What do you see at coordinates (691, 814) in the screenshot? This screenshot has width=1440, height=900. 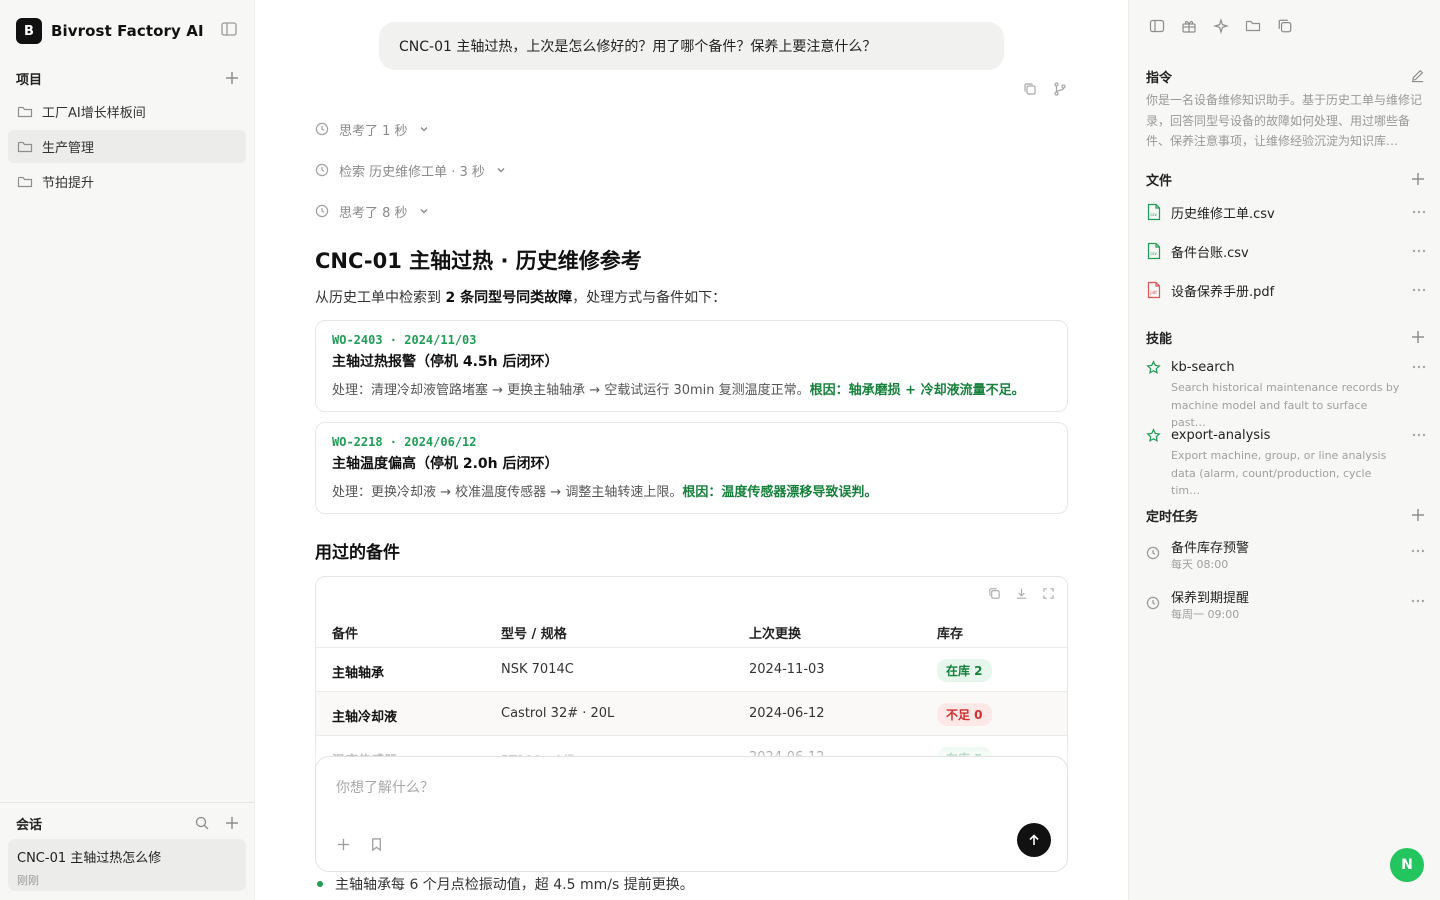 I see `message-composer: 你想了解什么？` at bounding box center [691, 814].